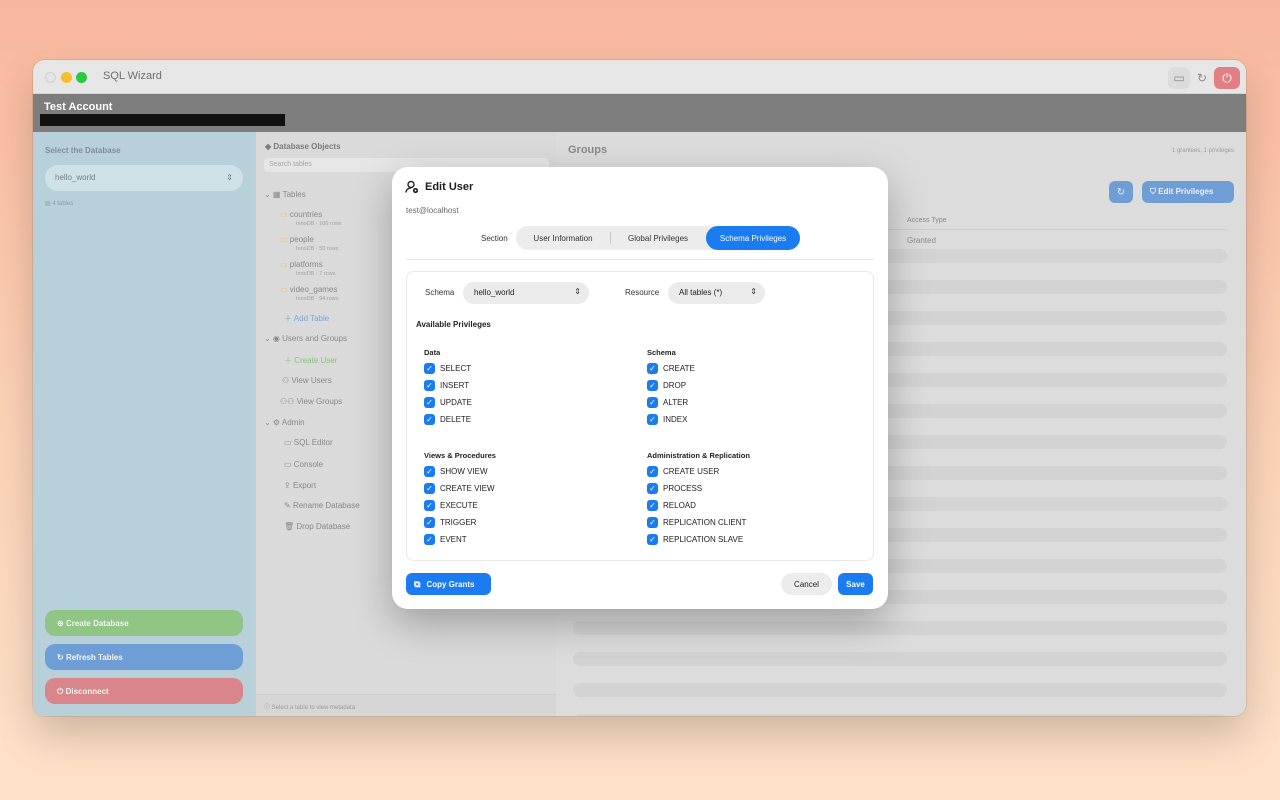 The height and width of the screenshot is (800, 1280). What do you see at coordinates (450, 522) in the screenshot?
I see `privilege-trigger: ✓ TRIGGER` at bounding box center [450, 522].